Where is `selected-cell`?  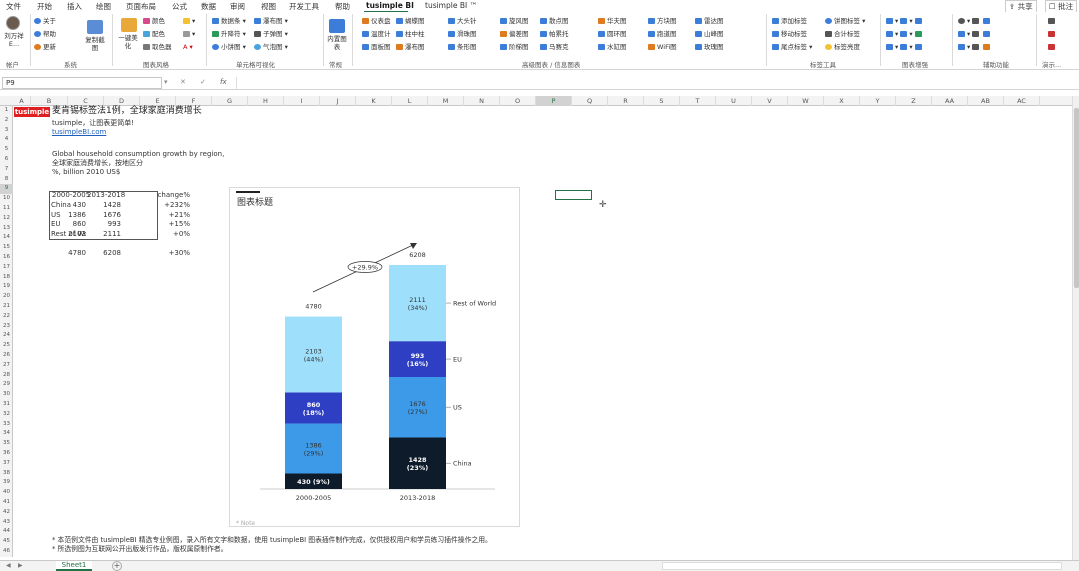 selected-cell is located at coordinates (573, 195).